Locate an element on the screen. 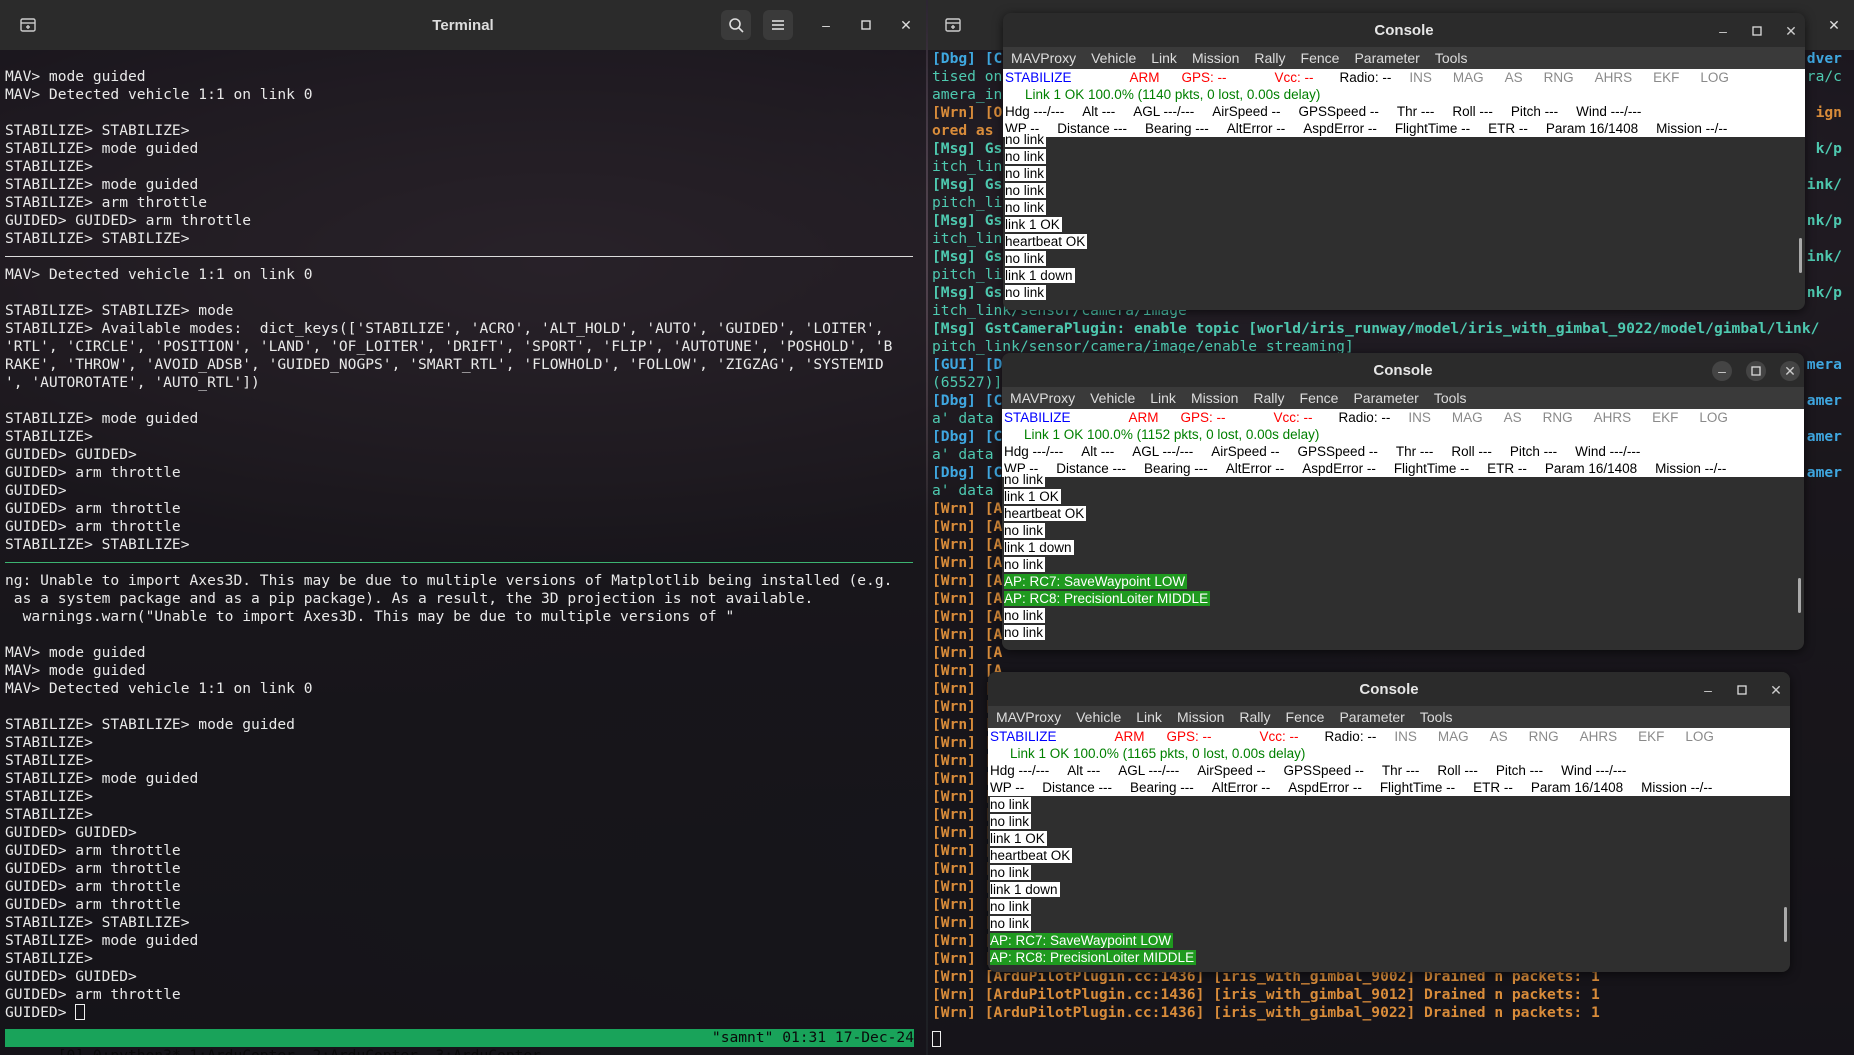 Image resolution: width=1854 pixels, height=1055 pixels. terminal-line: STABILIZE> arm throttle is located at coordinates (106, 202).